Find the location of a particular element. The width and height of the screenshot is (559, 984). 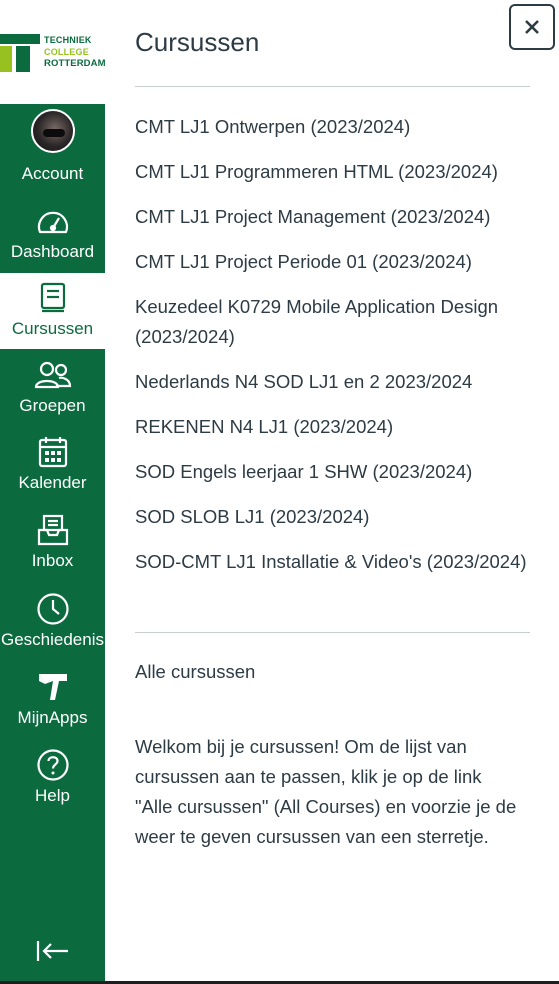

nav-label-apps: MijnApps is located at coordinates (52, 717).